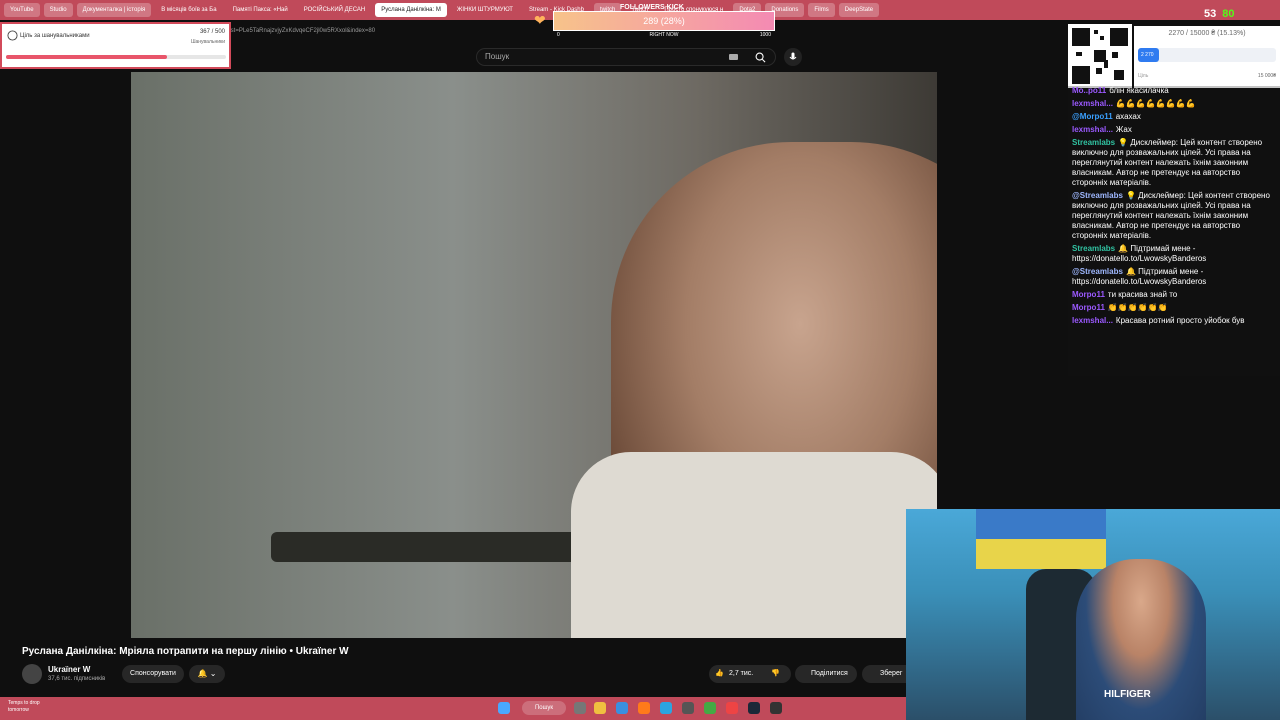 The height and width of the screenshot is (720, 1280). Describe the element at coordinates (212, 32) in the screenshot. I see `goal-count: 367 / 500` at that location.